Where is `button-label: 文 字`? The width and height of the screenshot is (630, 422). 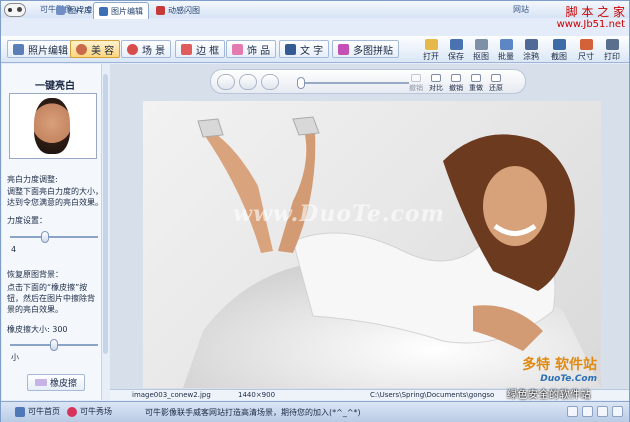 button-label: 文 字 is located at coordinates (312, 51).